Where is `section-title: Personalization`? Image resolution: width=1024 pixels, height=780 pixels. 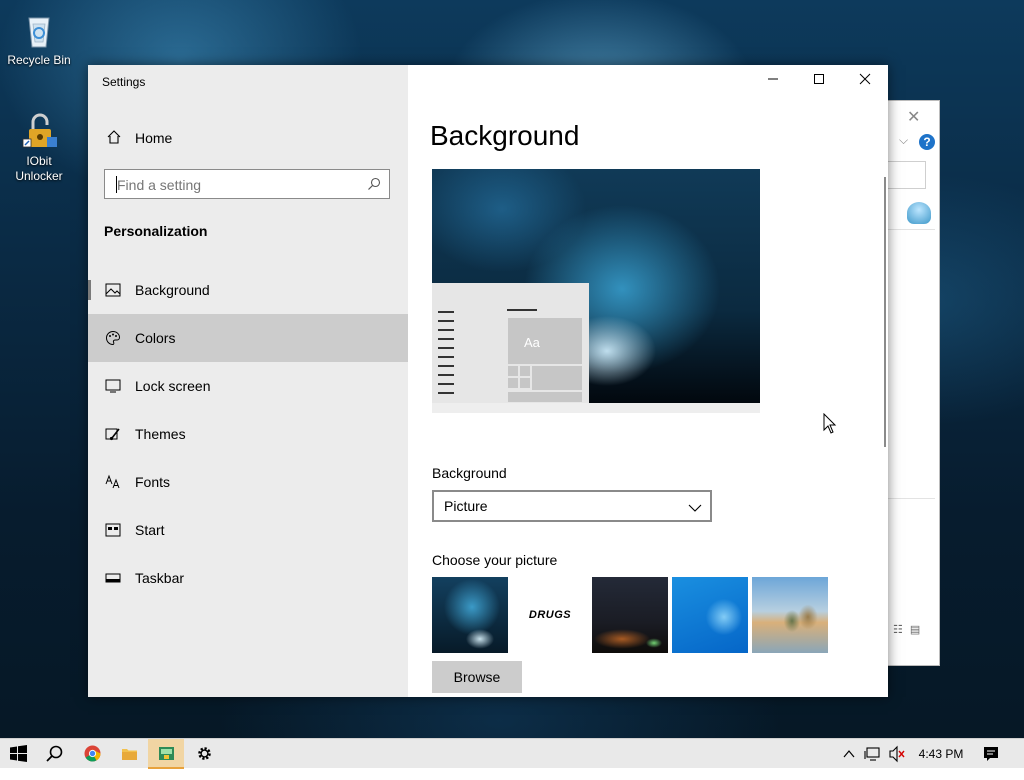
section-title: Personalization is located at coordinates (156, 231).